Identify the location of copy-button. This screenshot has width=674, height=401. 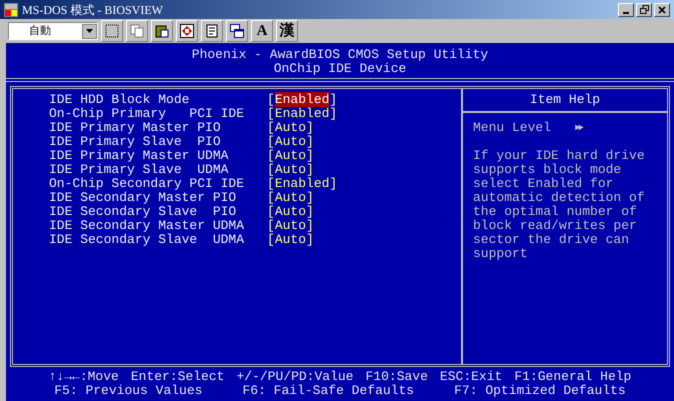
(137, 31).